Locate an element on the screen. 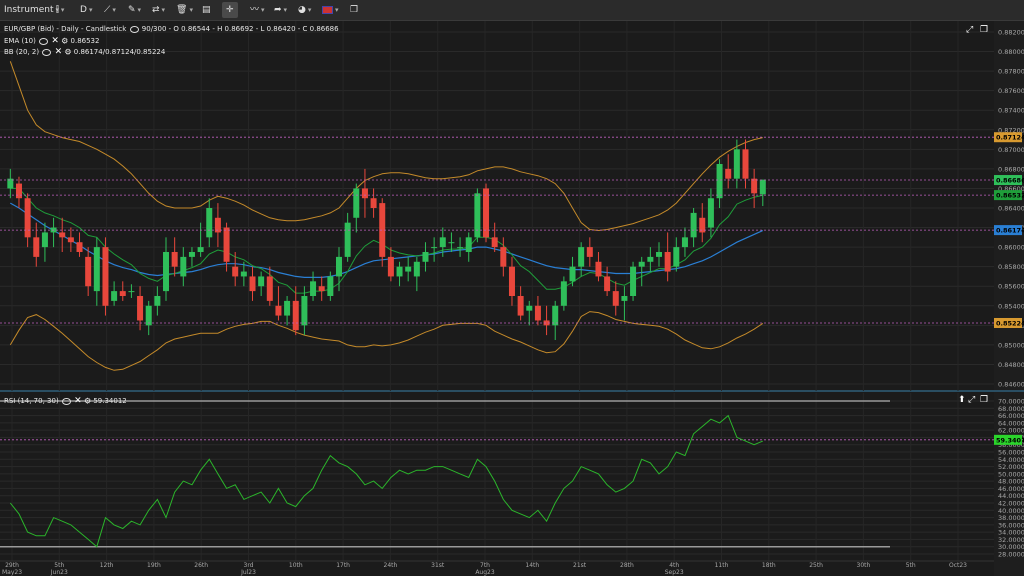  share-button: ➦ ▾ is located at coordinates (280, 10).